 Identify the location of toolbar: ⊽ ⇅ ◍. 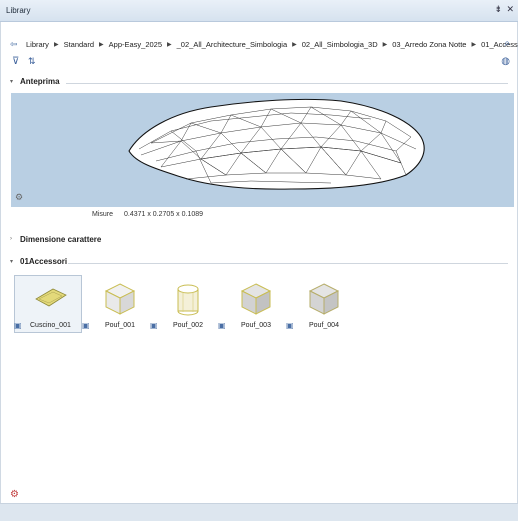
(259, 63).